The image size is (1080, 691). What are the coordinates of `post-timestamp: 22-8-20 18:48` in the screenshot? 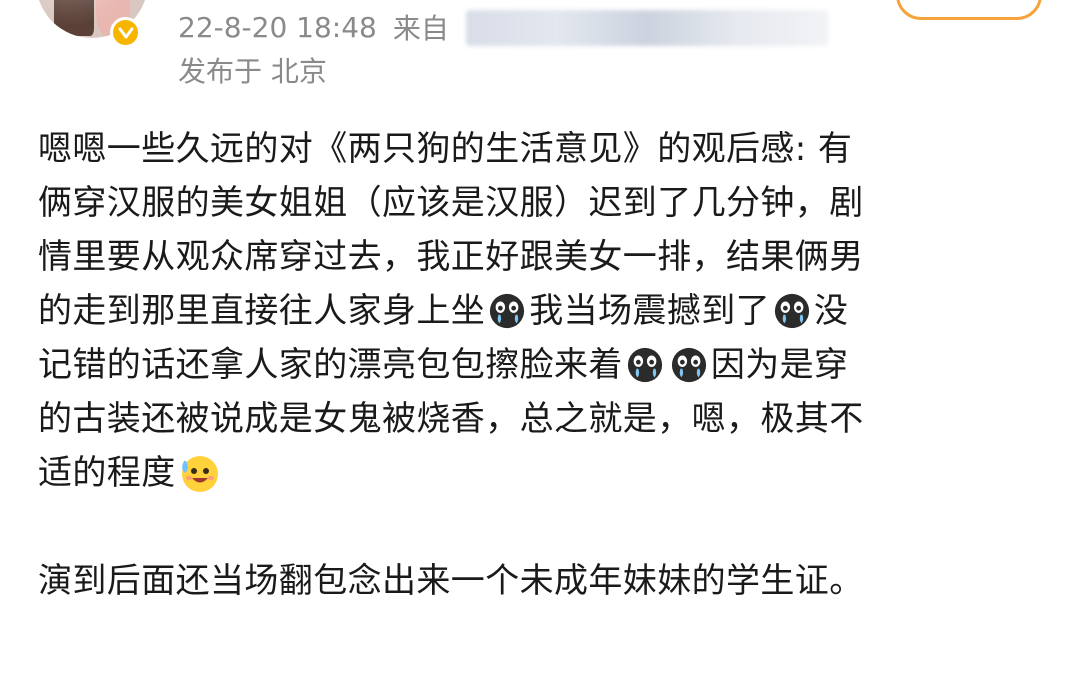 It's located at (277, 27).